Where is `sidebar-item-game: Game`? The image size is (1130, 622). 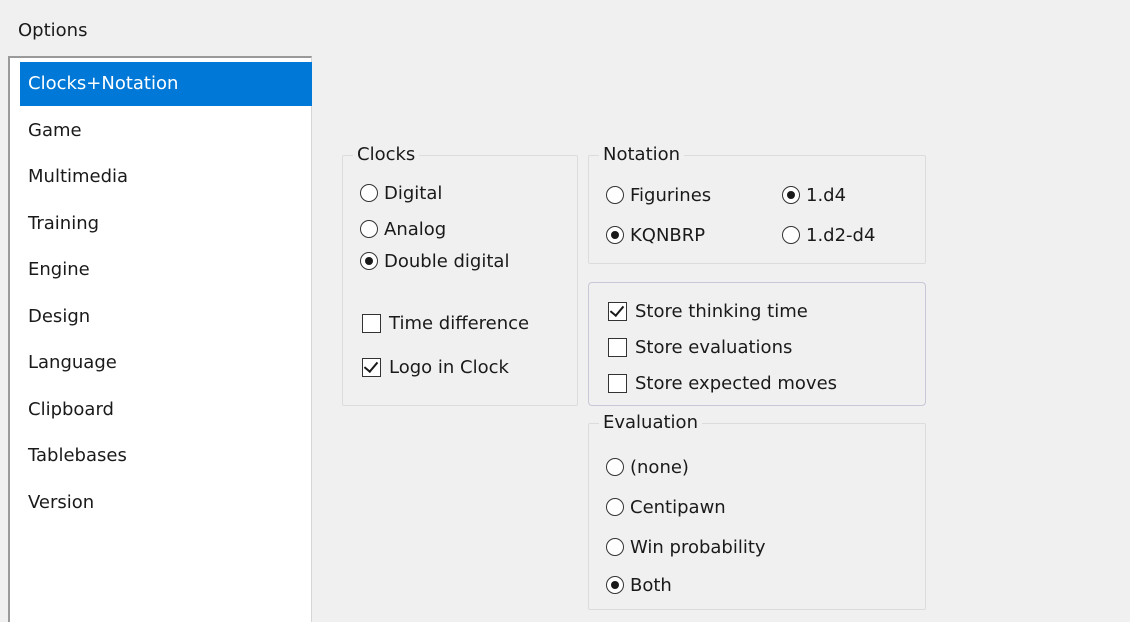 sidebar-item-game: Game is located at coordinates (166, 131).